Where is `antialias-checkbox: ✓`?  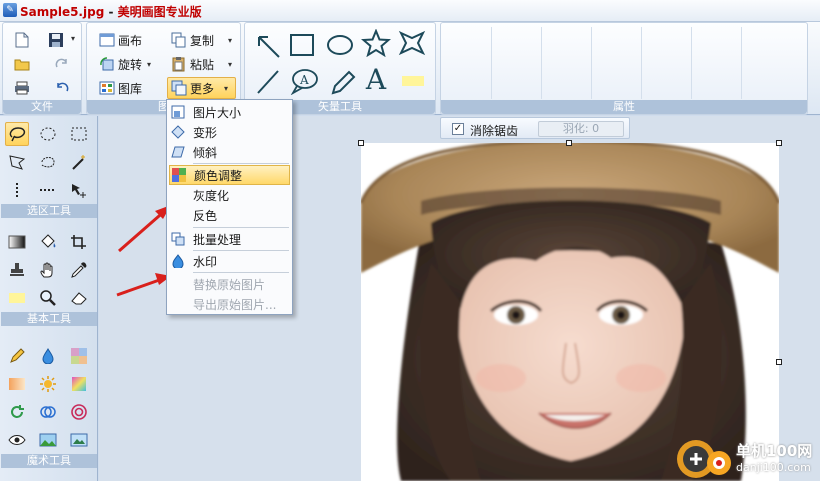
antialias-checkbox: ✓ is located at coordinates (458, 129).